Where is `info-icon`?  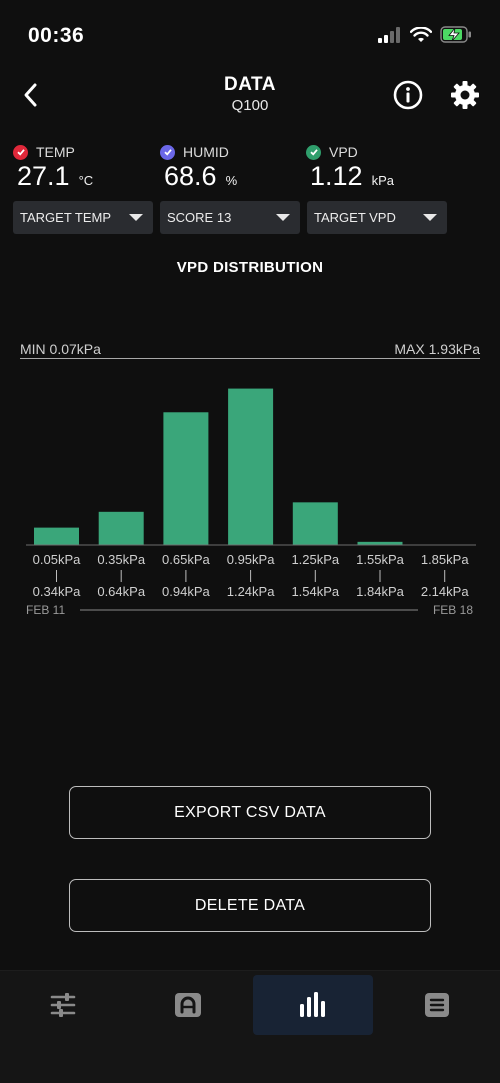
info-icon is located at coordinates (408, 95).